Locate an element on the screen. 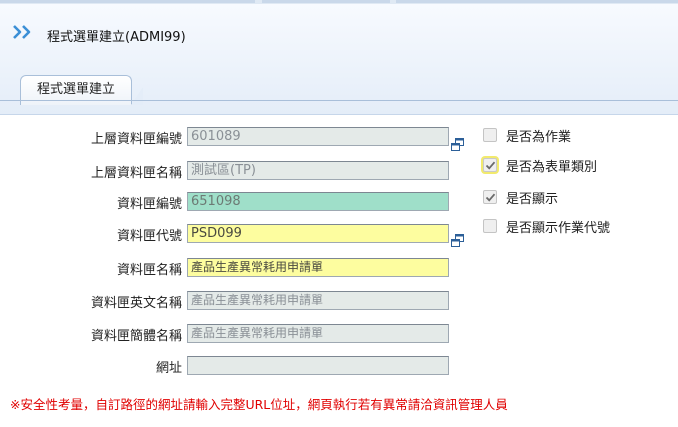 This screenshot has height=427, width=678. is-visible-label: 是否顯示 is located at coordinates (532, 199).